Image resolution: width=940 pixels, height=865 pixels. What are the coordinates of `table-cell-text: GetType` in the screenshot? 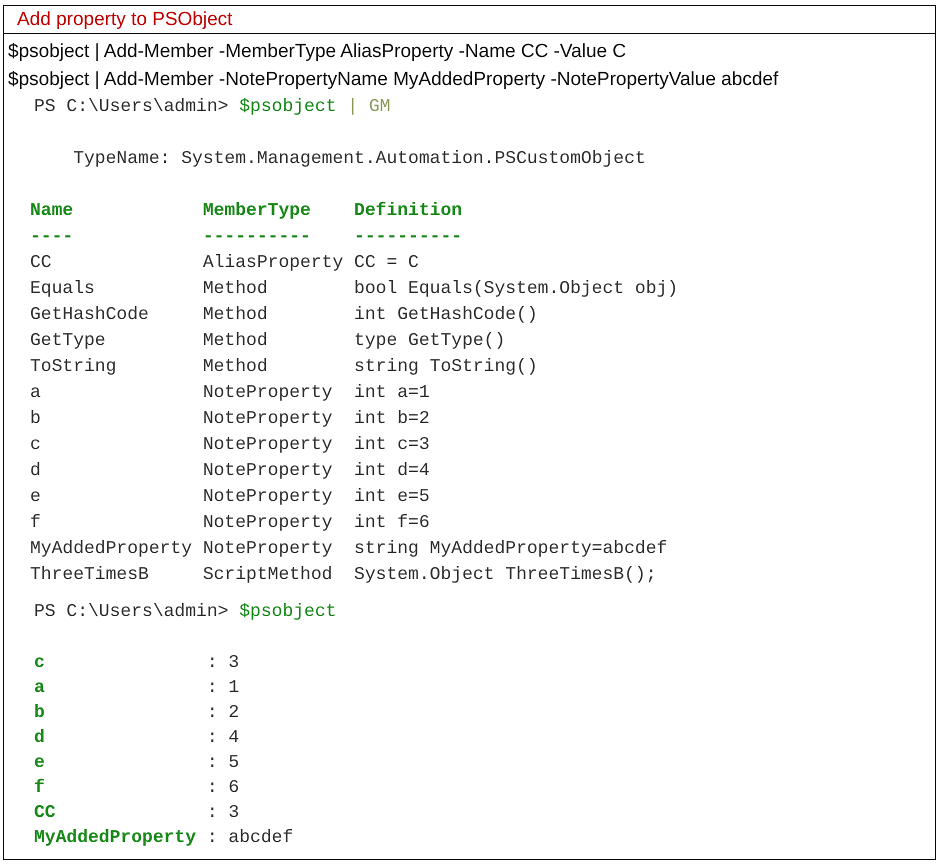 It's located at (68, 341).